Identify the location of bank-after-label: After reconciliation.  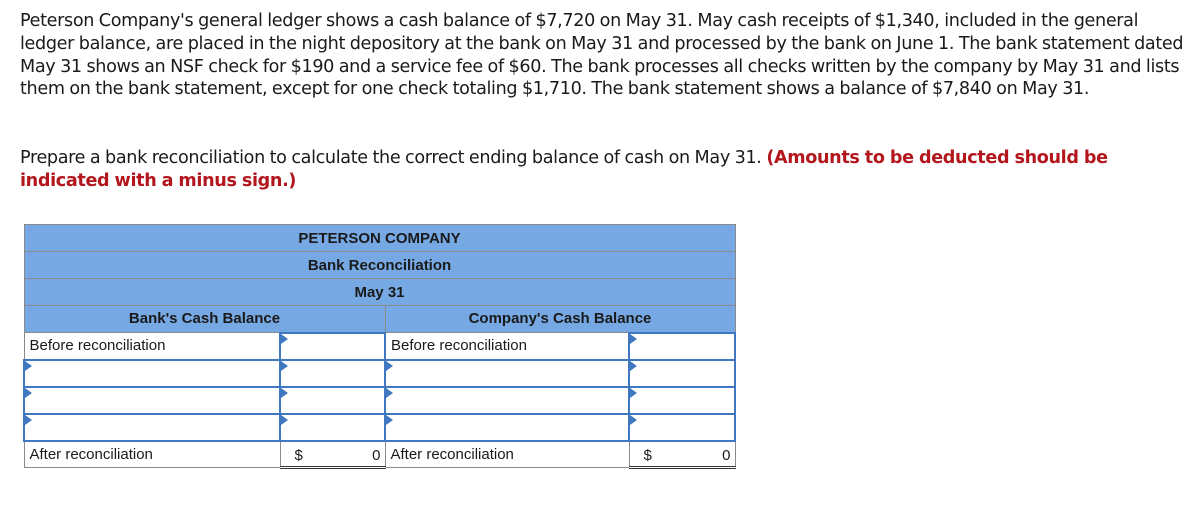
(152, 454).